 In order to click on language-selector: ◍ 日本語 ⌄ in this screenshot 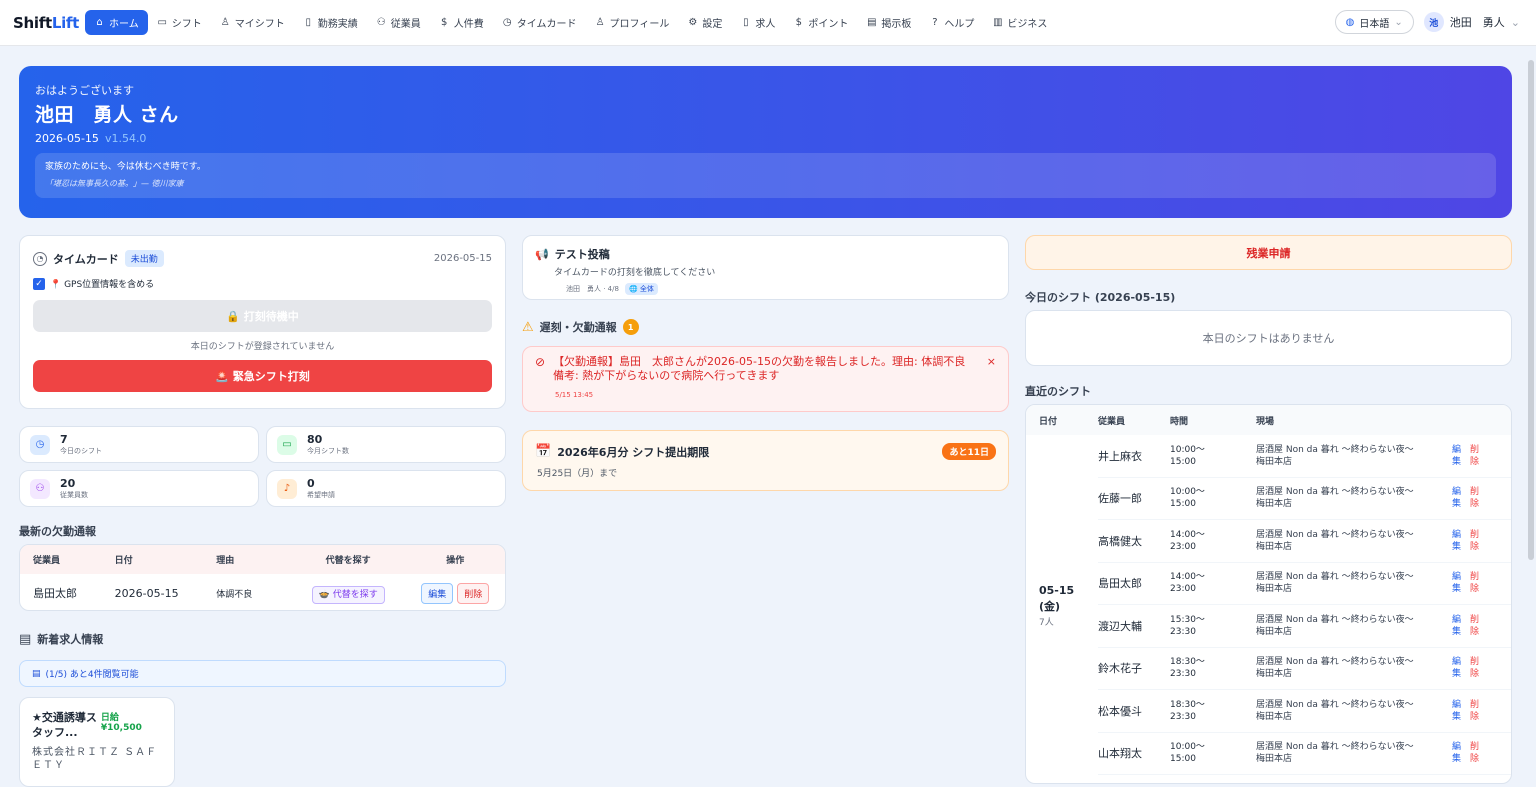, I will do `click(1374, 22)`.